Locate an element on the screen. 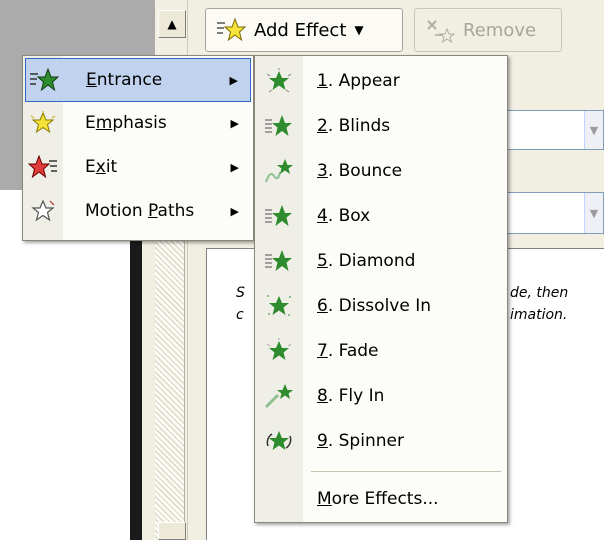  spinner-icon is located at coordinates (279, 441).